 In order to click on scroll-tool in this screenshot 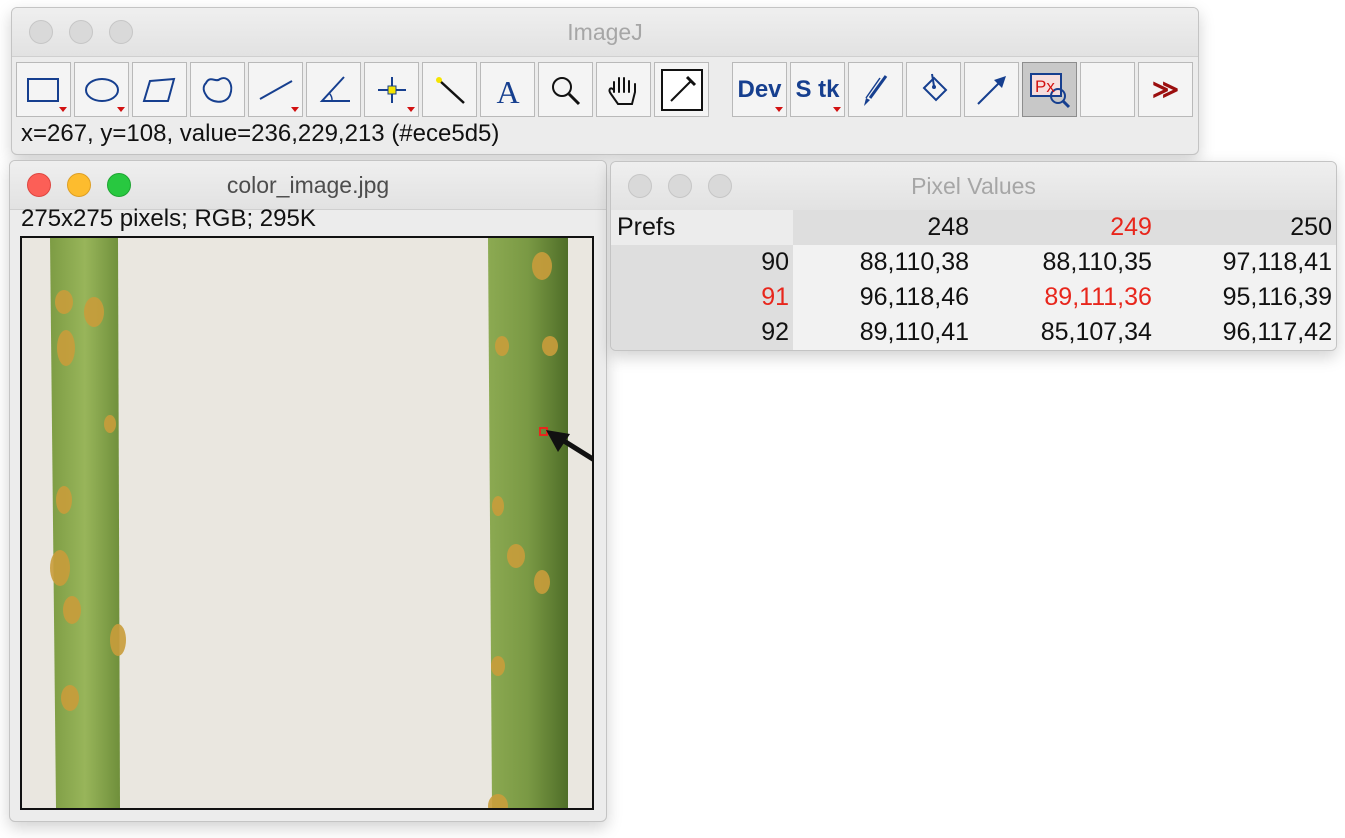, I will do `click(623, 89)`.